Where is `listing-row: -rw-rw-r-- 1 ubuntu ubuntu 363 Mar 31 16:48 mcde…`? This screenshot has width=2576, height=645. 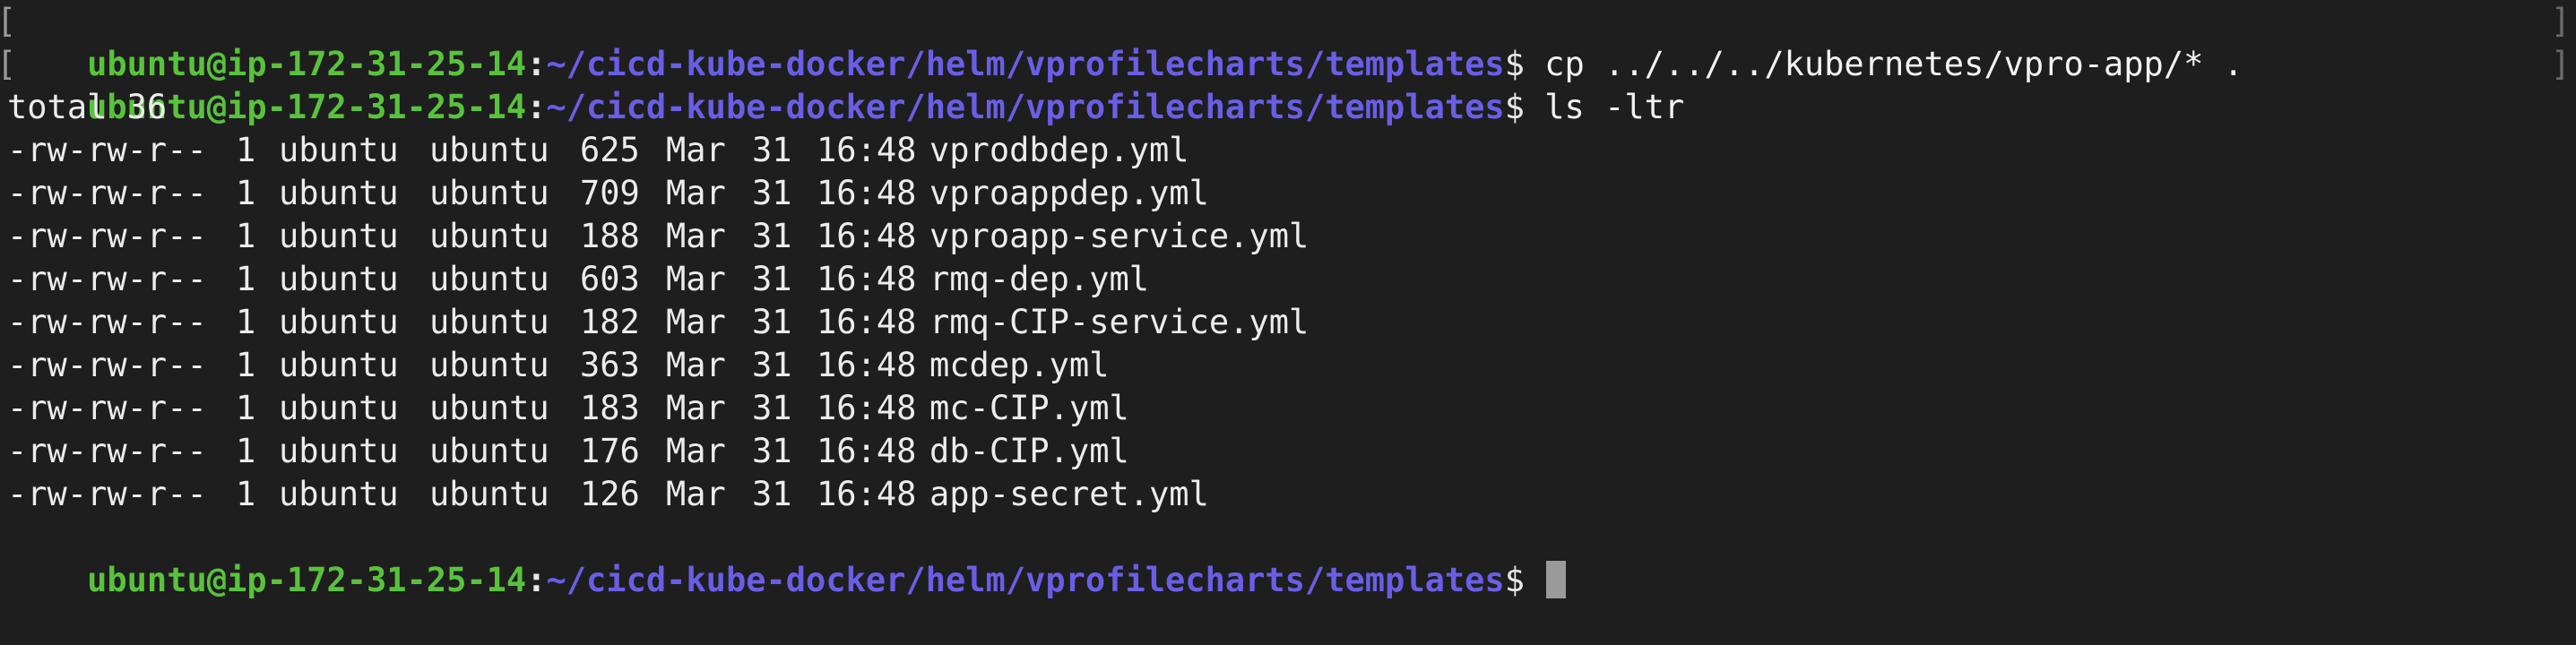
listing-row: -rw-rw-r-- 1 ubuntu ubuntu 363 Mar 31 16:48 mcde… is located at coordinates (1288, 365).